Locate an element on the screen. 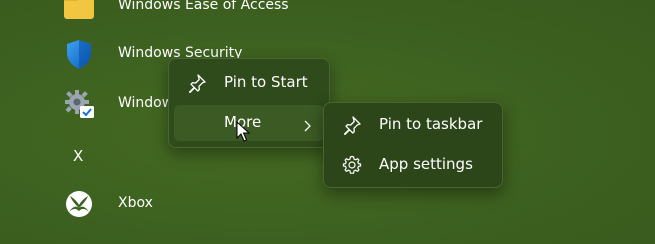  more-submenu: Pin to taskbar App settings is located at coordinates (413, 145).